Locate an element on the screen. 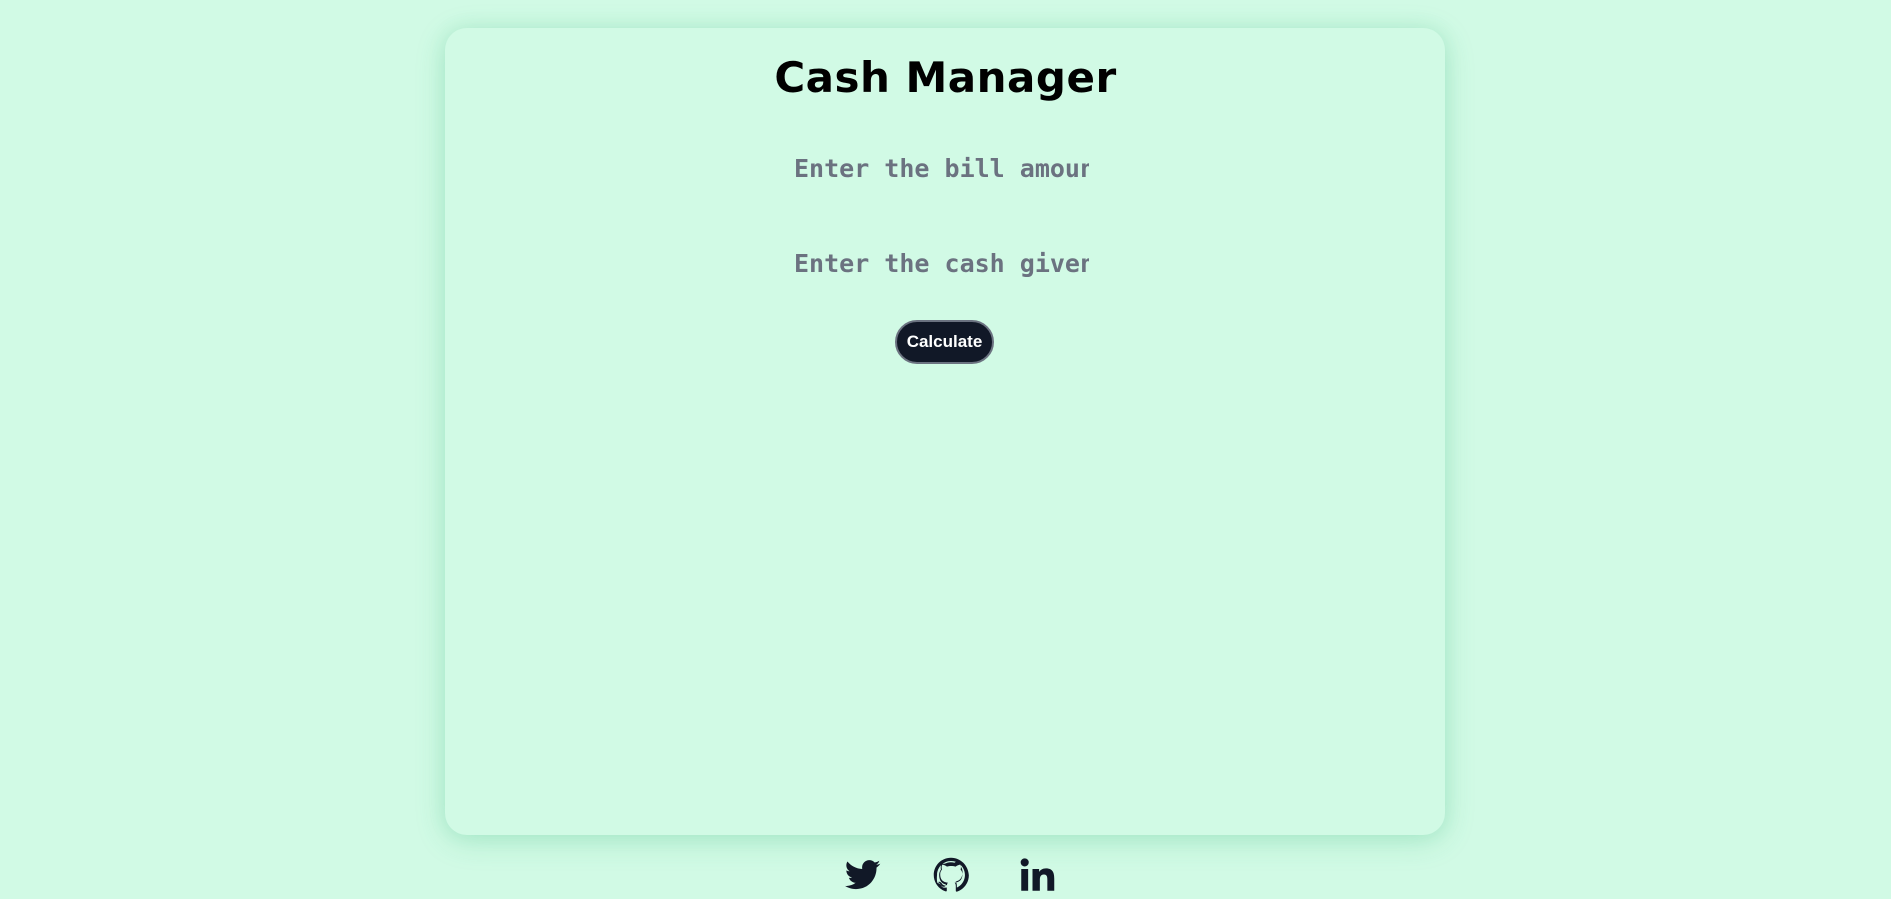 Image resolution: width=1891 pixels, height=899 pixels. linkedin-link is located at coordinates (1037, 875).